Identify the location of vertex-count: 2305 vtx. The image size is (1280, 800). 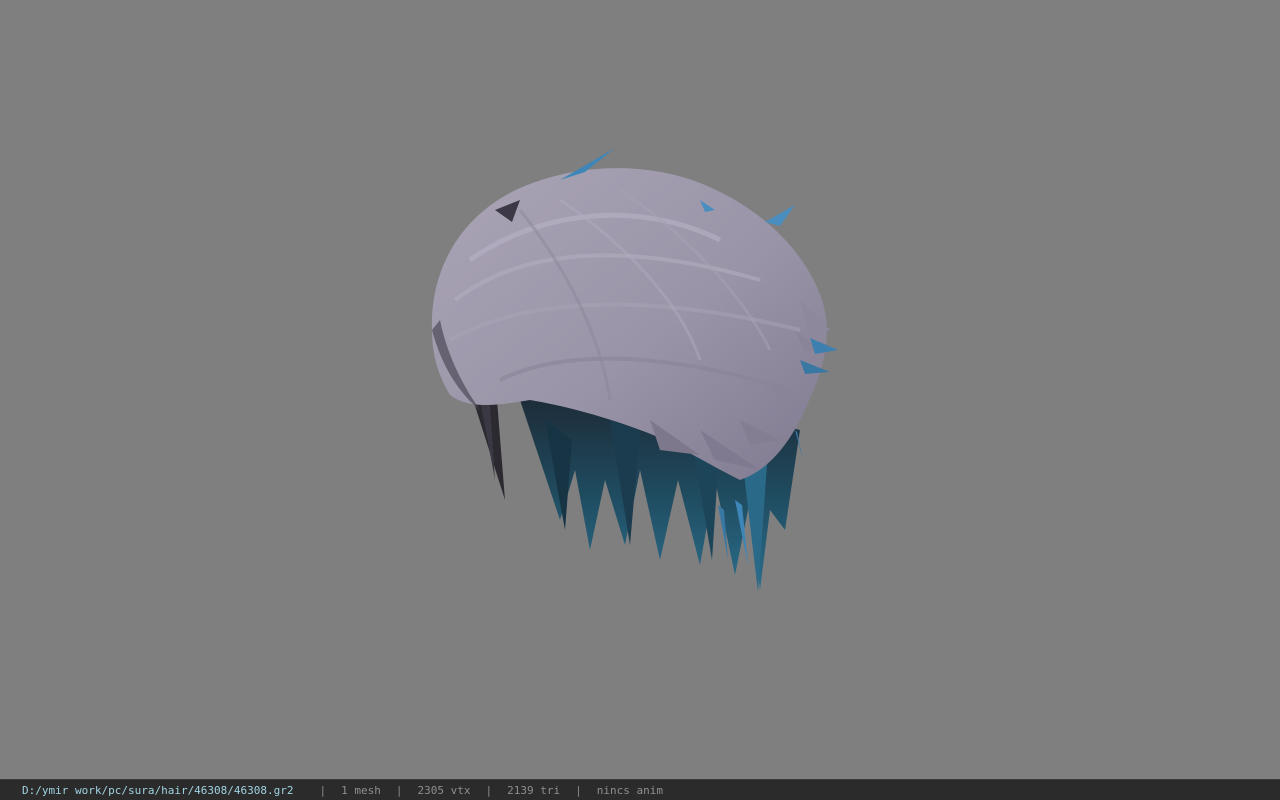
(444, 790).